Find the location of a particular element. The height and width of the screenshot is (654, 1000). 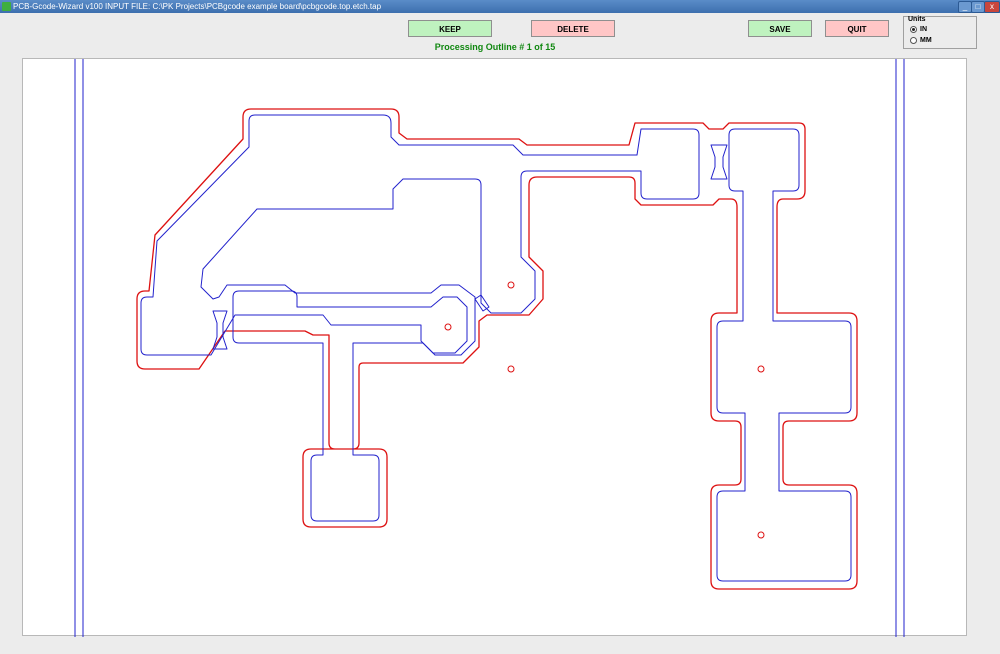

delete-button: DELETE is located at coordinates (573, 28).